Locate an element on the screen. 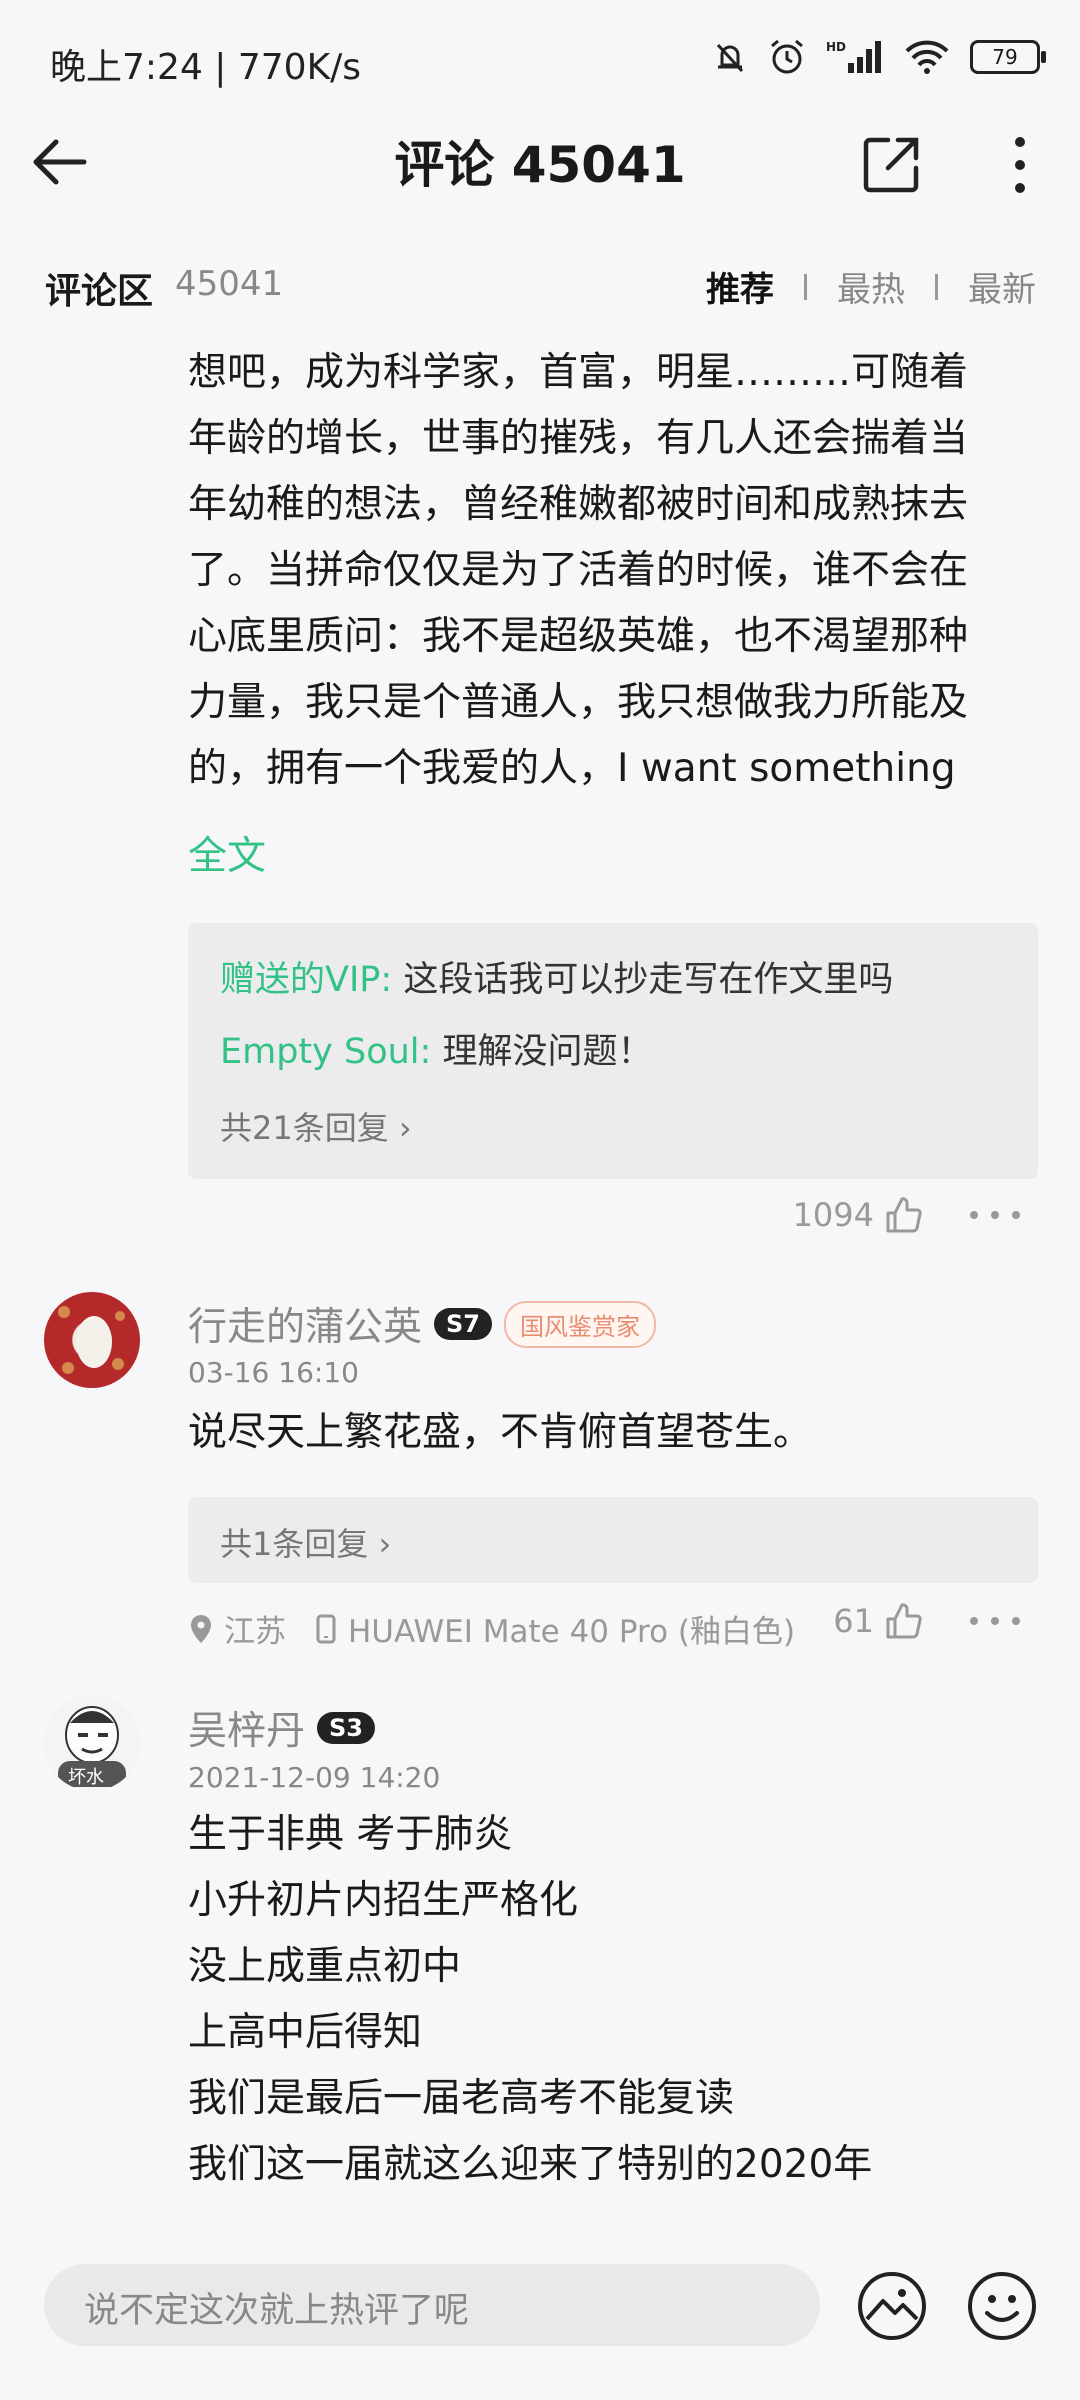 This screenshot has width=1080, height=2400. alarm-icon is located at coordinates (787, 56).